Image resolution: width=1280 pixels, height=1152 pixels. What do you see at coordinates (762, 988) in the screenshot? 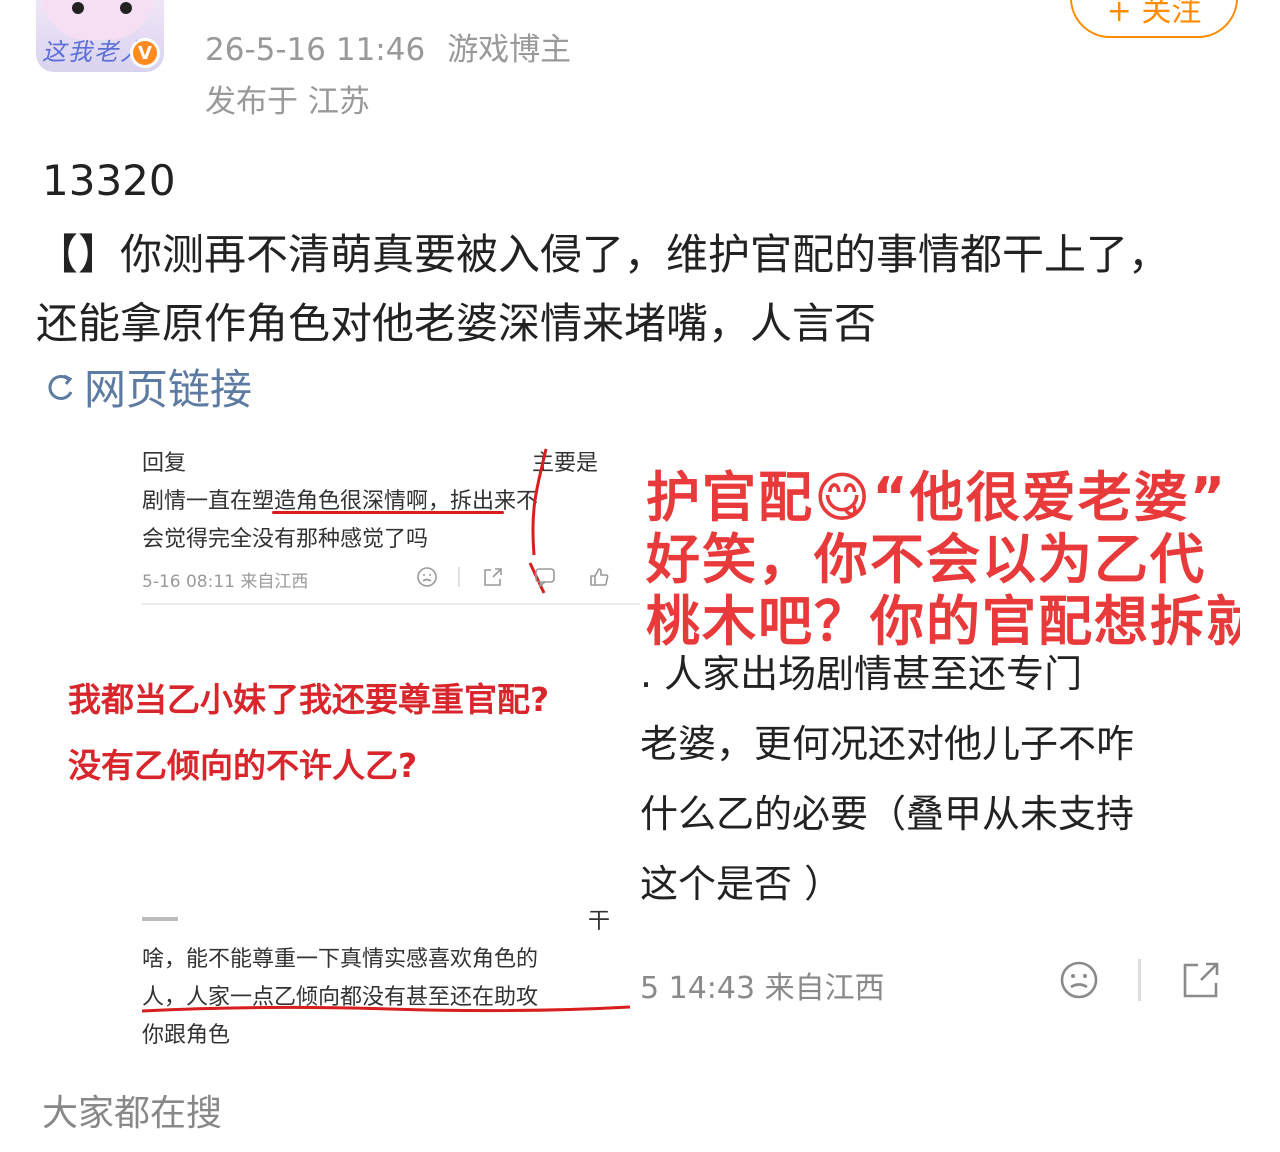
I see `right-meta: 5 14:43 来自江西` at bounding box center [762, 988].